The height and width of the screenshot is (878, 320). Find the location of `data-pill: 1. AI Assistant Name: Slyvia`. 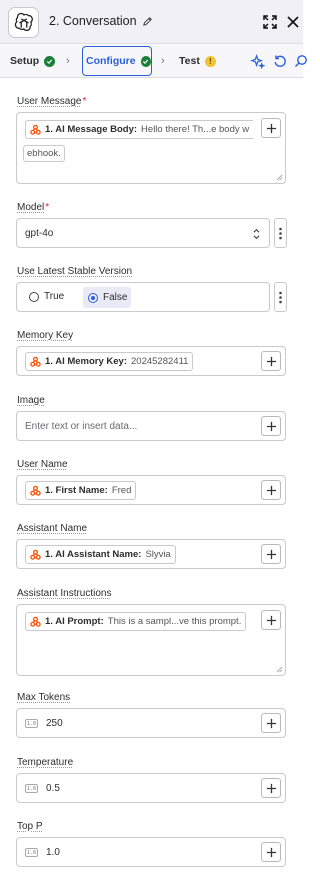

data-pill: 1. AI Assistant Name: Slyvia is located at coordinates (100, 554).